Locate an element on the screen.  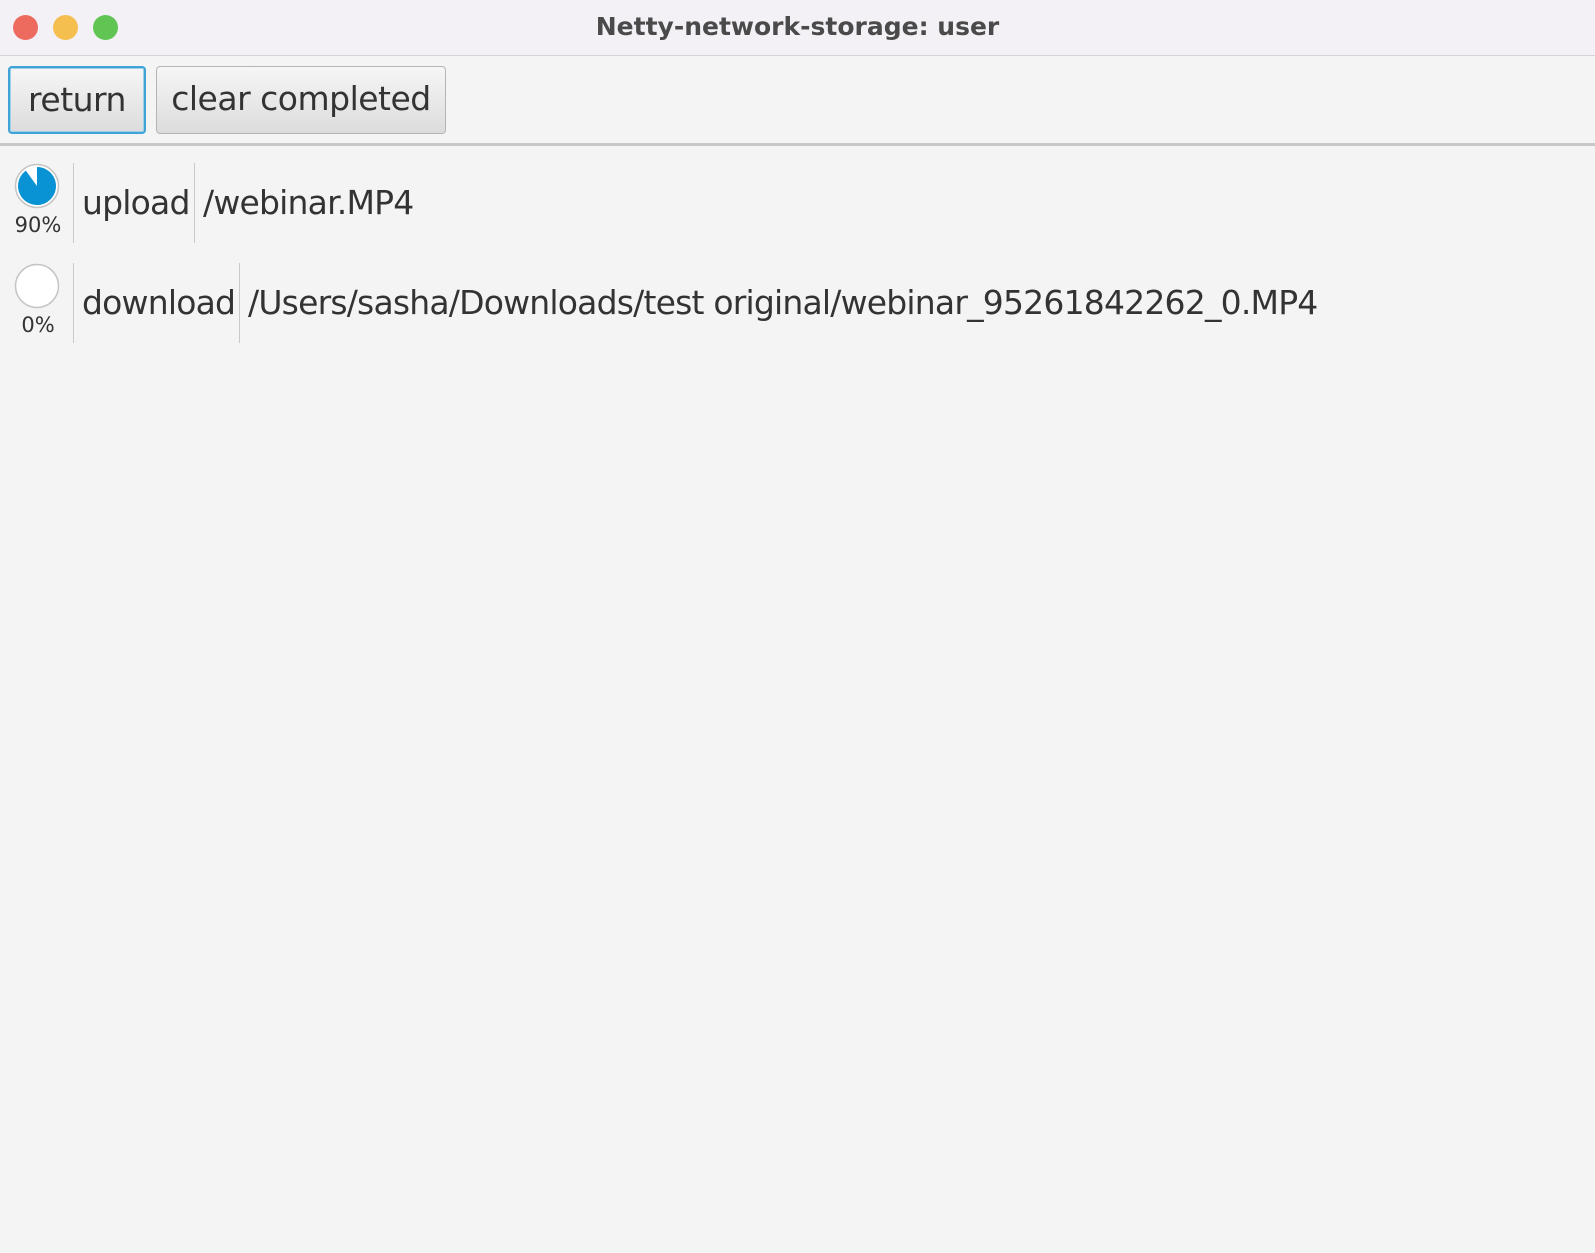
transfer-path: /webinar.MP4 is located at coordinates (308, 202).